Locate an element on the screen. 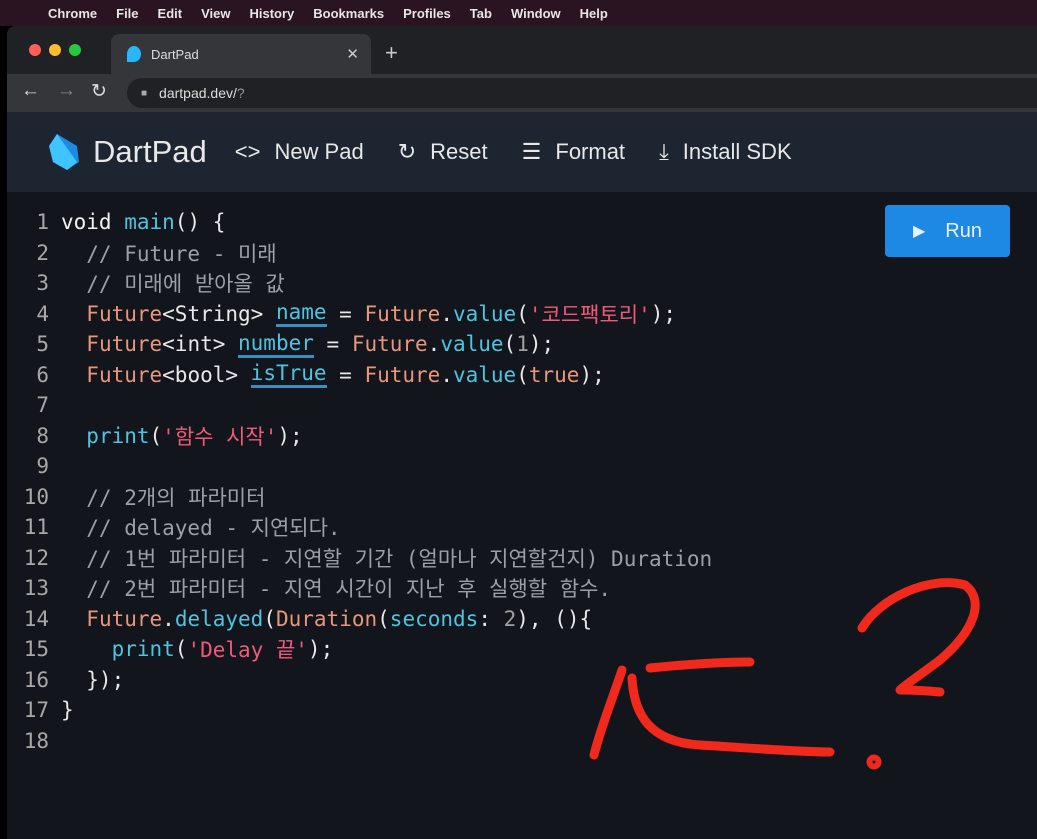 Image resolution: width=1037 pixels, height=839 pixels. code-token: void is located at coordinates (93, 222).